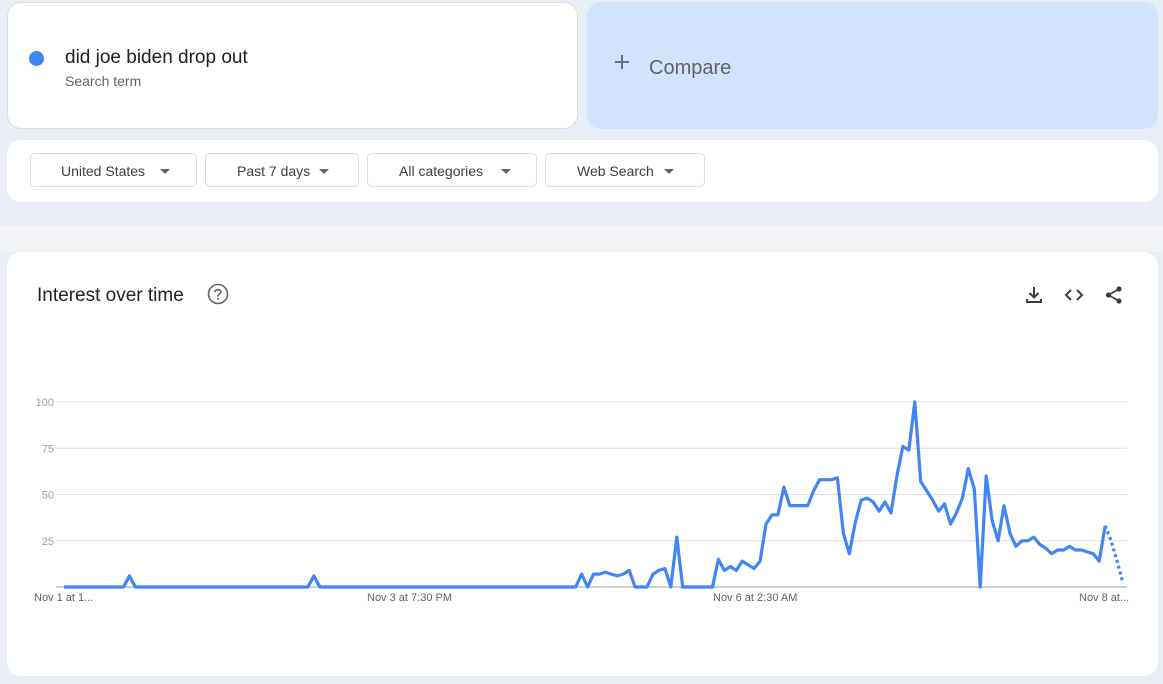 The width and height of the screenshot is (1163, 684). I want to click on compare-label: Compare, so click(690, 68).